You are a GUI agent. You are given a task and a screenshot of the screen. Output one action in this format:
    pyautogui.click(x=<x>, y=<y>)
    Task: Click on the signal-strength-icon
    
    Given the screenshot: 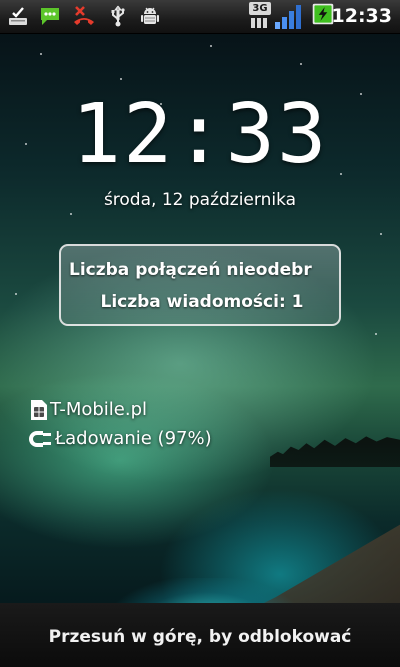 What is the action you would take?
    pyautogui.click(x=276, y=17)
    